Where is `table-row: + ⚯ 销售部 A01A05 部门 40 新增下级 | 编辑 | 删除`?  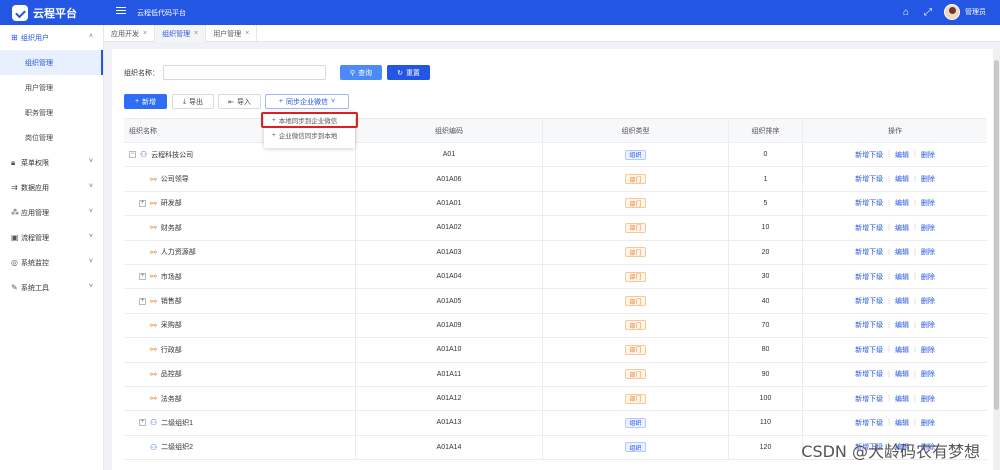
table-row: + ⚯ 销售部 A01A05 部门 40 新增下级 | 编辑 | 删除 is located at coordinates (555, 301).